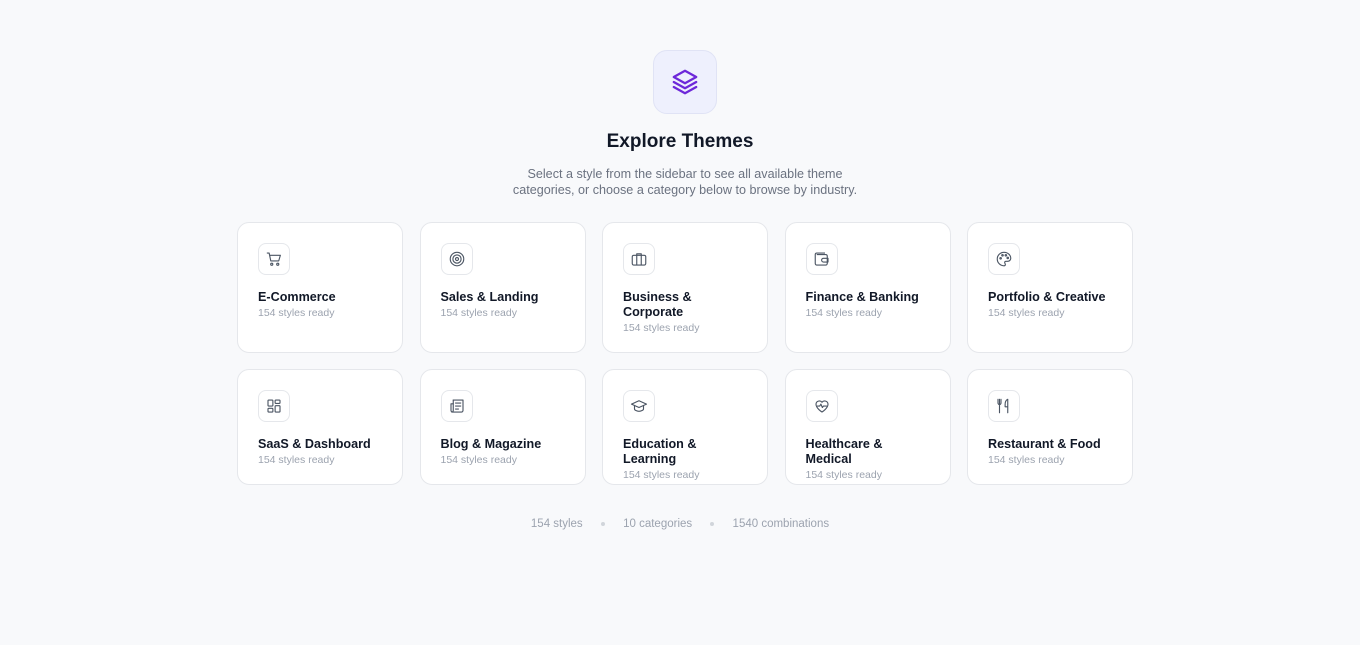 The image size is (1360, 645). What do you see at coordinates (274, 406) in the screenshot?
I see `dashboard-icon` at bounding box center [274, 406].